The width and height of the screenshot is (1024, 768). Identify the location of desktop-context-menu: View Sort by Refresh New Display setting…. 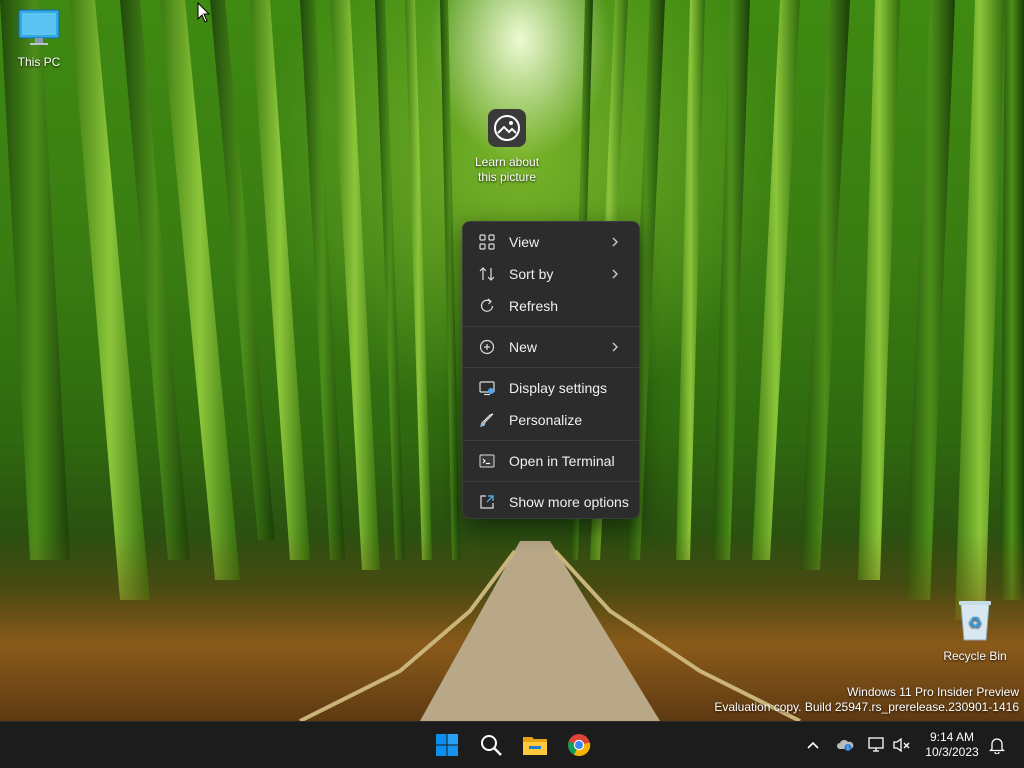
(551, 370).